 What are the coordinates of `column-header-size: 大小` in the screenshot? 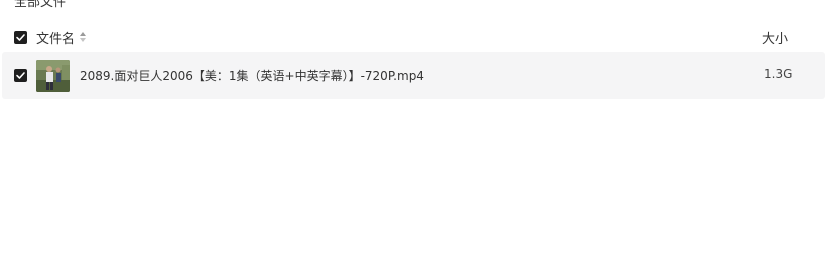 It's located at (775, 37).